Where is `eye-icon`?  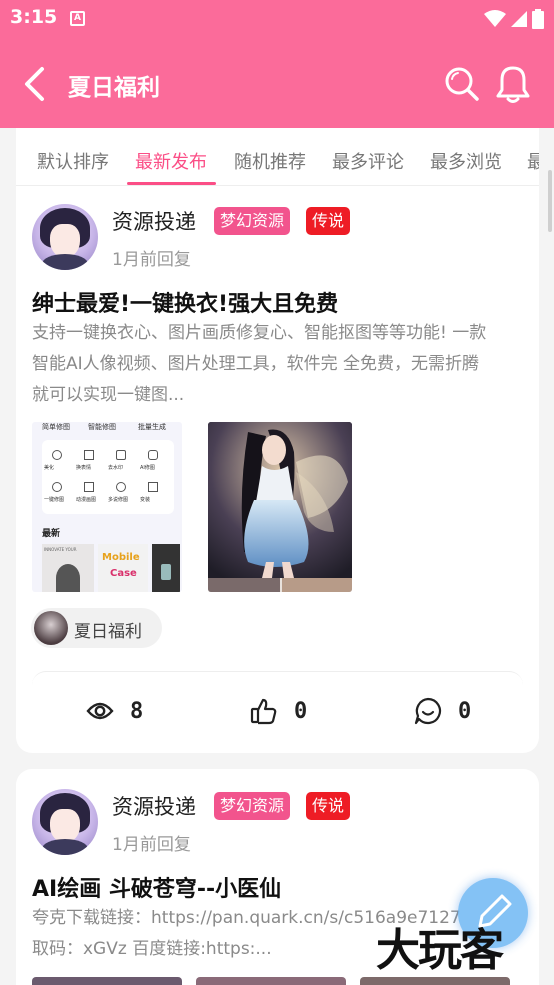 eye-icon is located at coordinates (100, 711).